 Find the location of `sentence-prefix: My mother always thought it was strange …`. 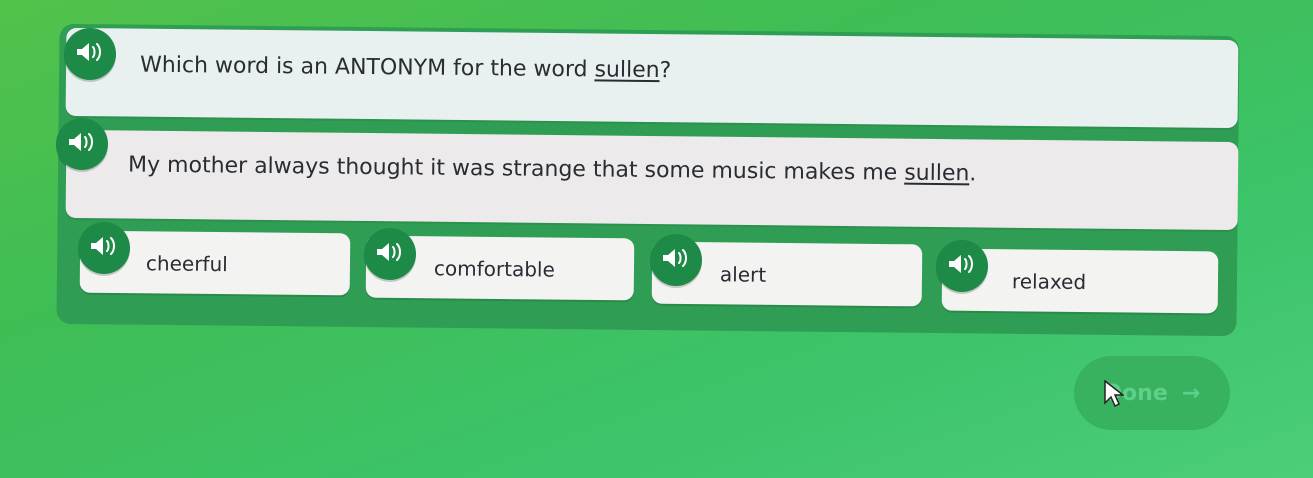

sentence-prefix: My mother always thought it was strange … is located at coordinates (516, 169).